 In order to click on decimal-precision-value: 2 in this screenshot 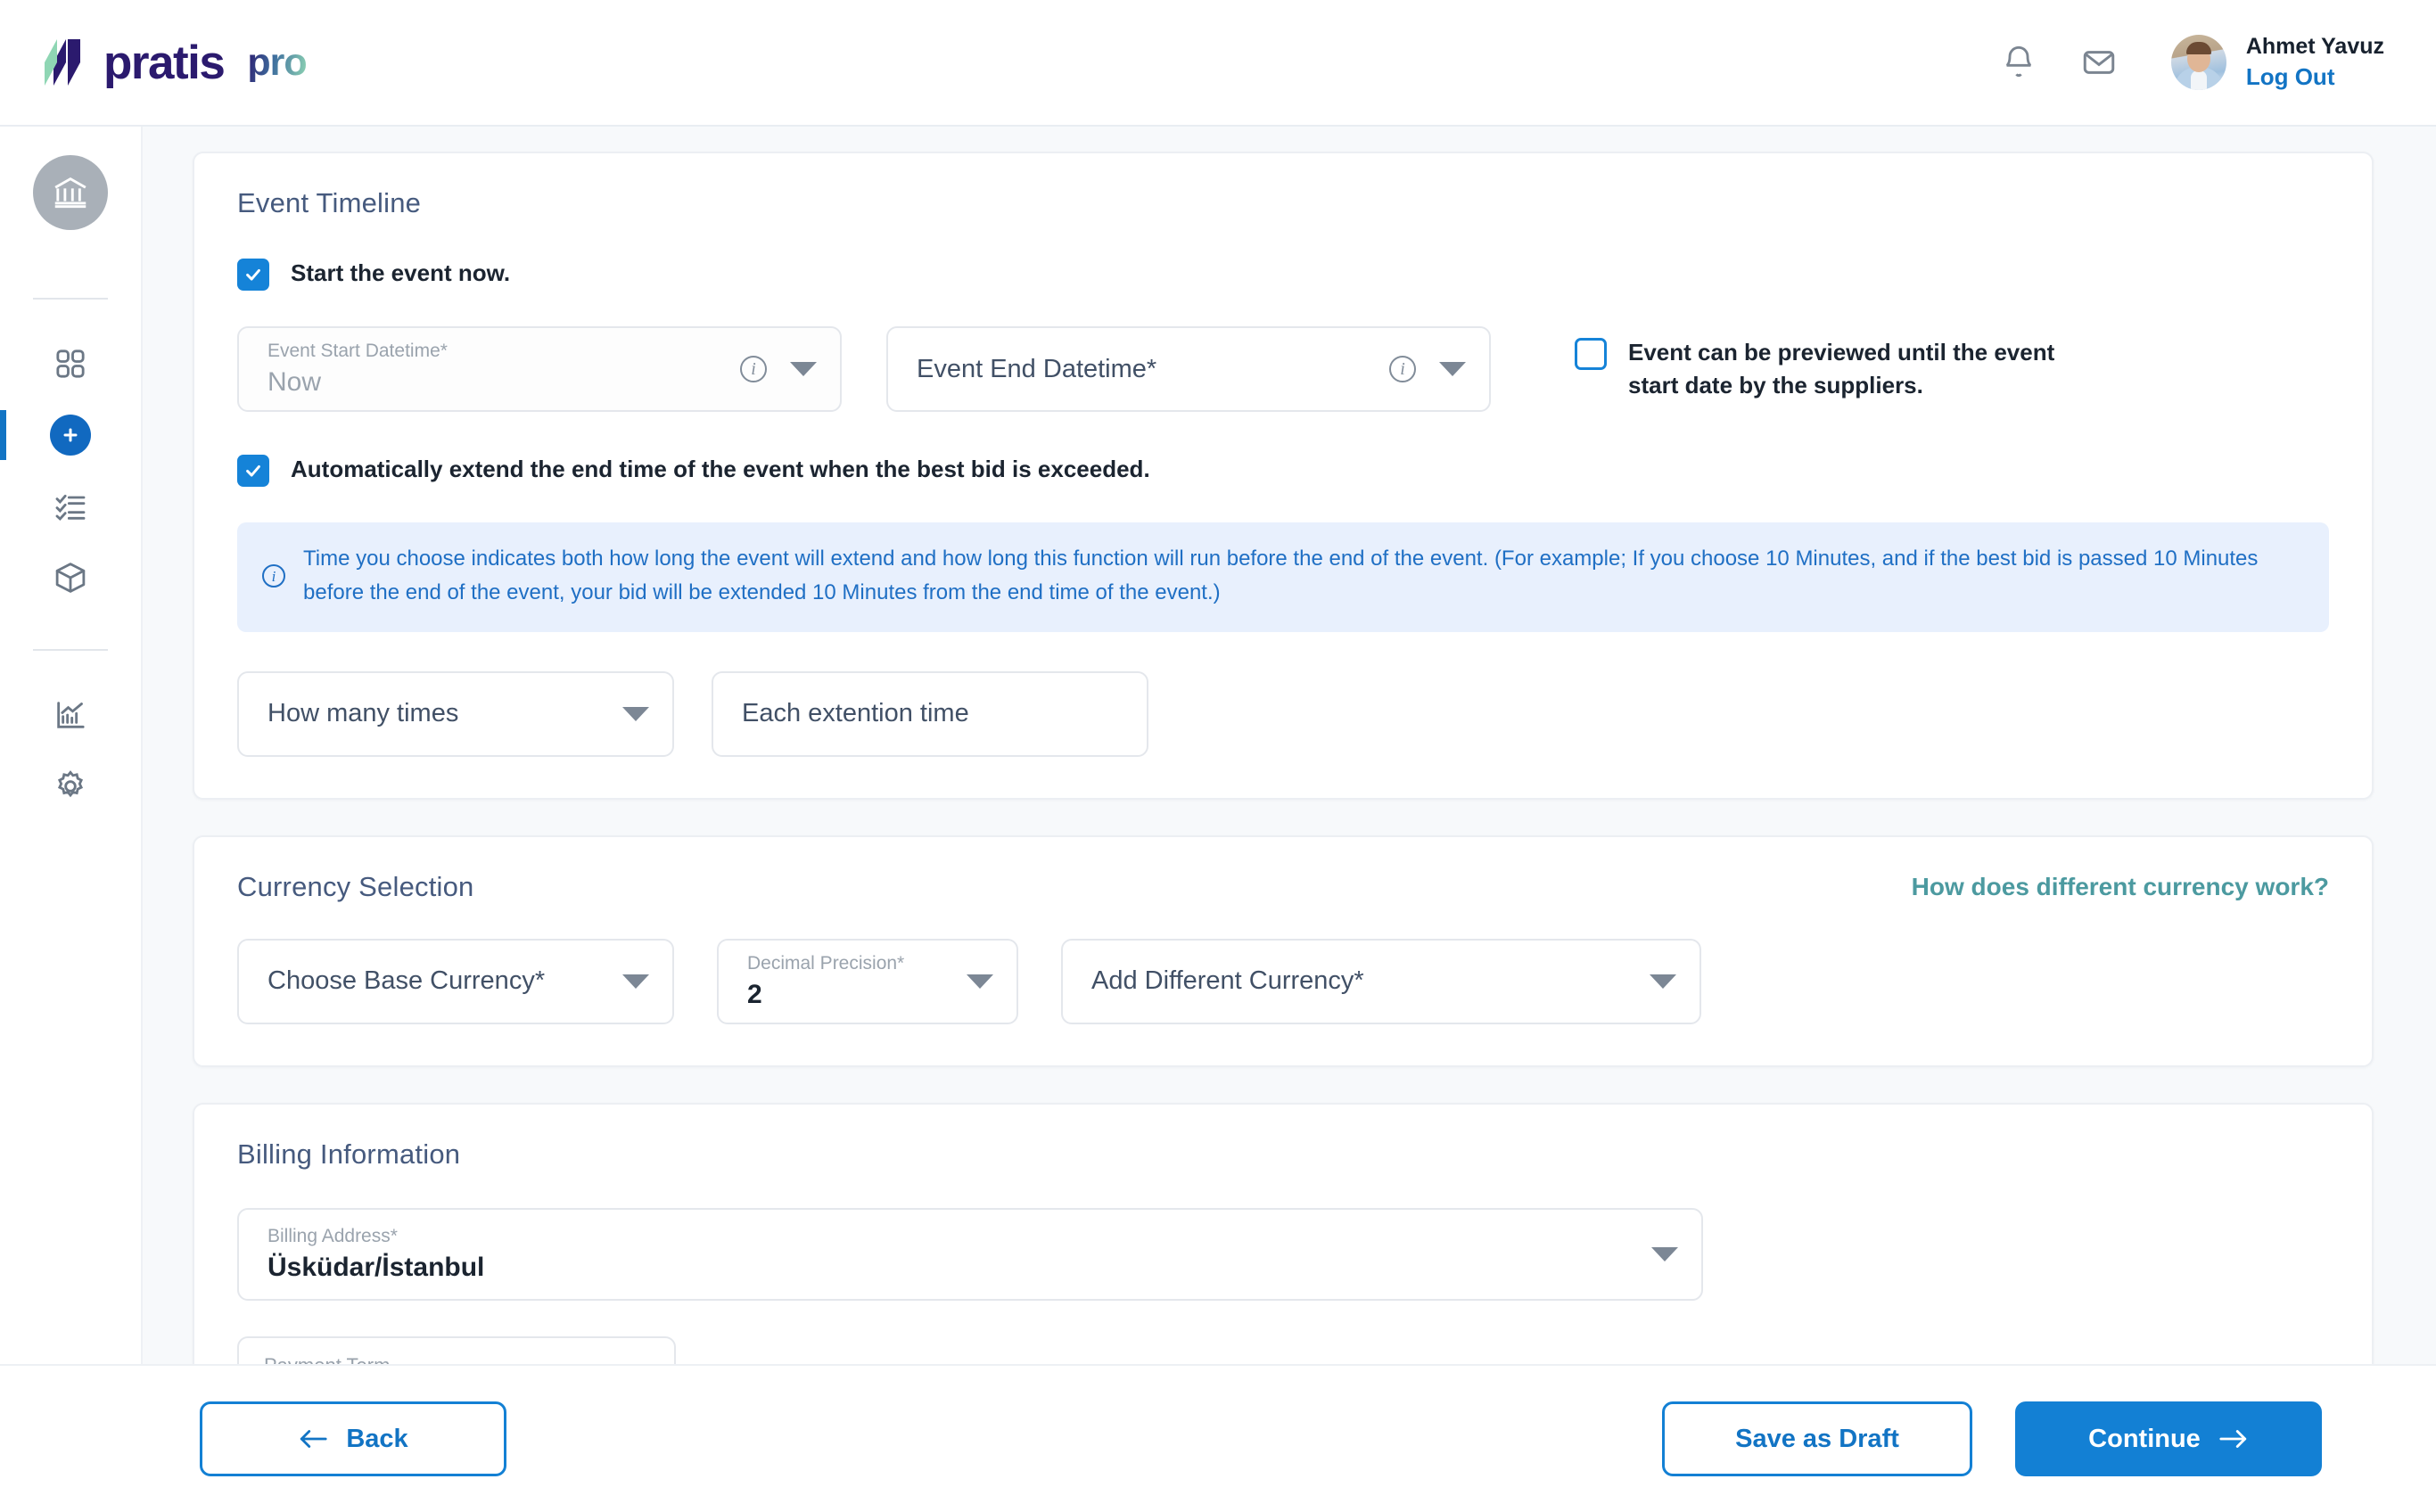, I will do `click(755, 994)`.